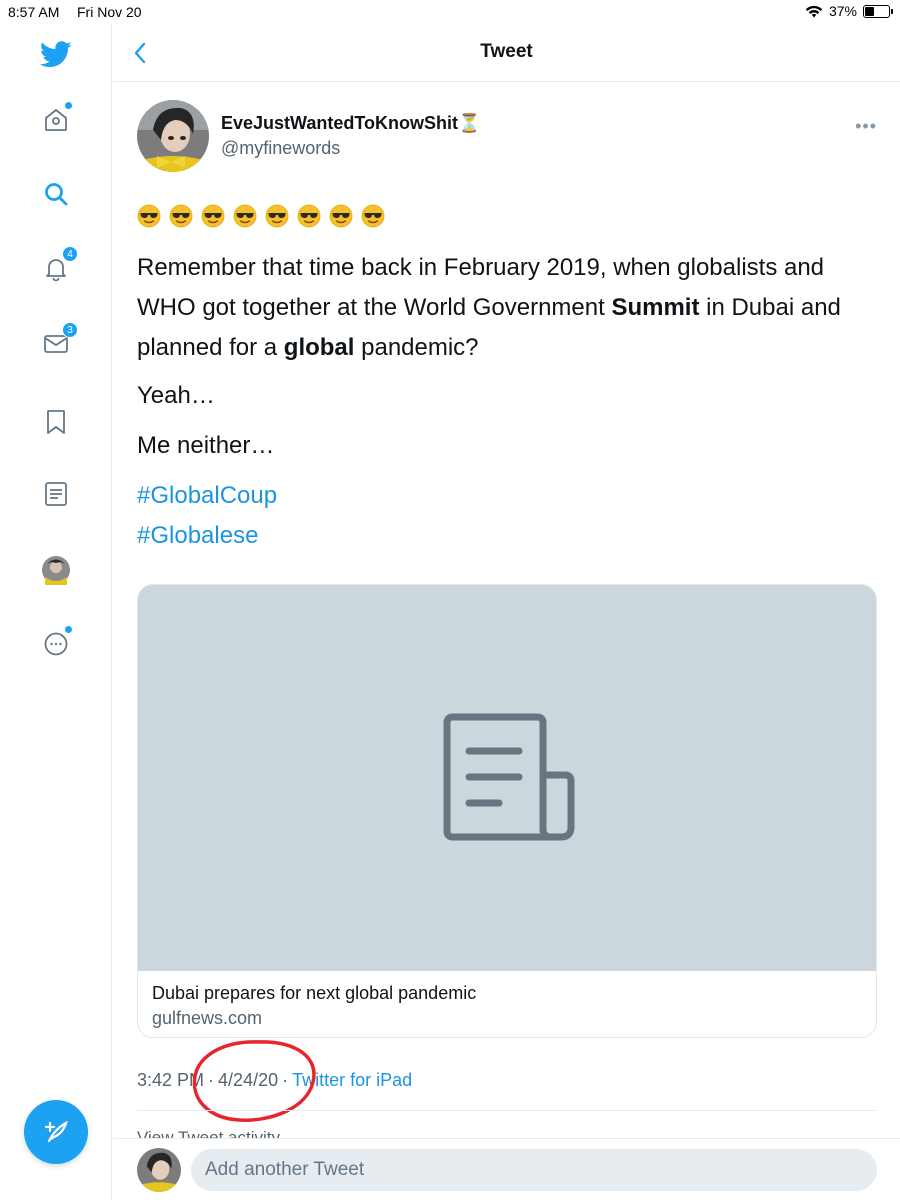 This screenshot has width=900, height=1200. I want to click on hashtag-link: #Globalese, so click(507, 536).